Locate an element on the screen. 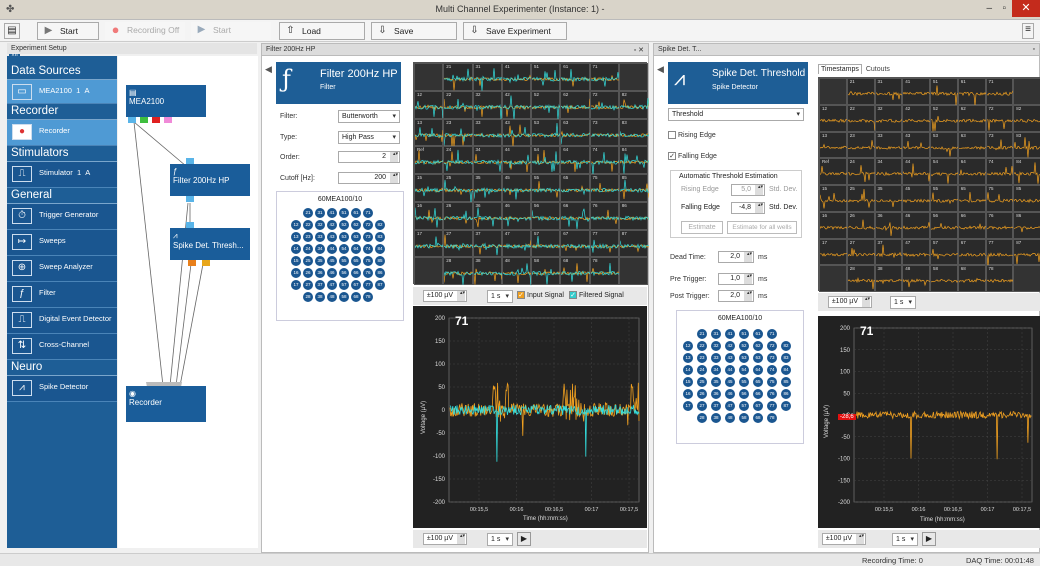 This screenshot has width=1040, height=566. electrode-52: 52 is located at coordinates (744, 346).